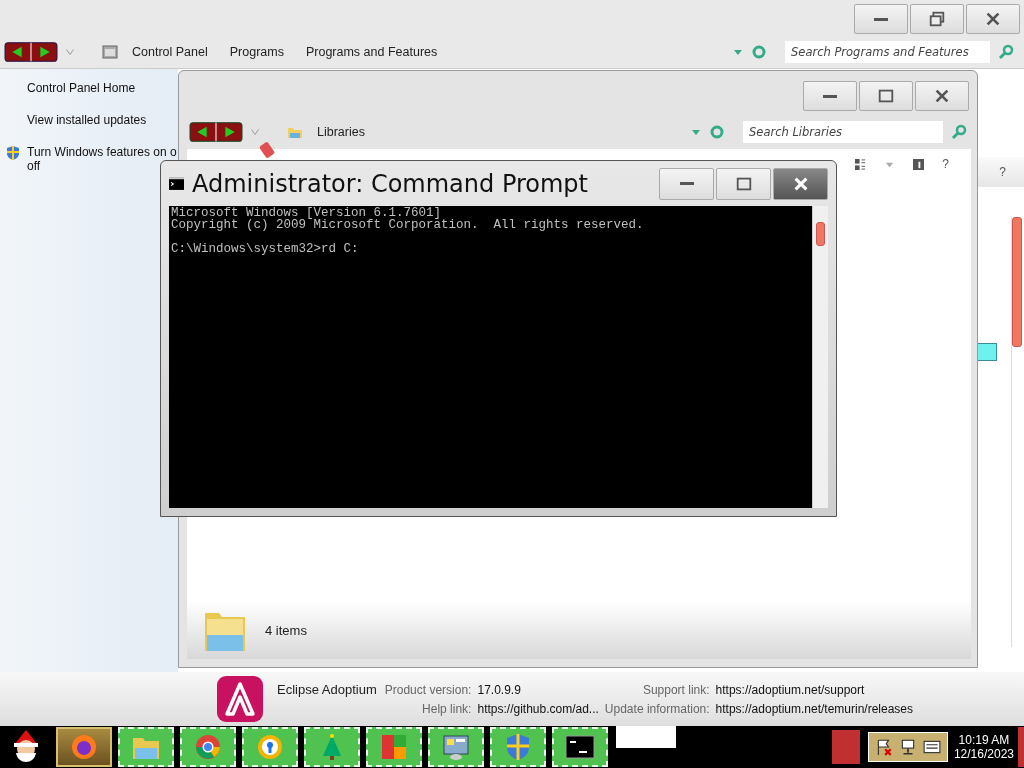 The width and height of the screenshot is (1024, 768). I want to click on breadcrumb-item: Control Panel, so click(170, 52).